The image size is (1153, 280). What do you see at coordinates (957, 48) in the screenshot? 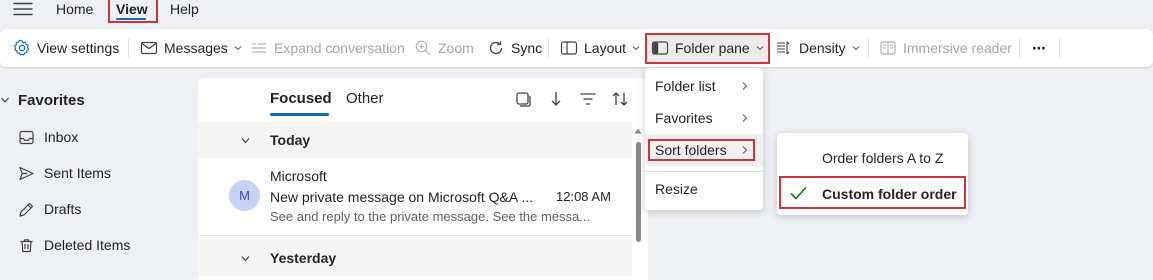
I see `immersive-reader-label: Immersive reader` at bounding box center [957, 48].